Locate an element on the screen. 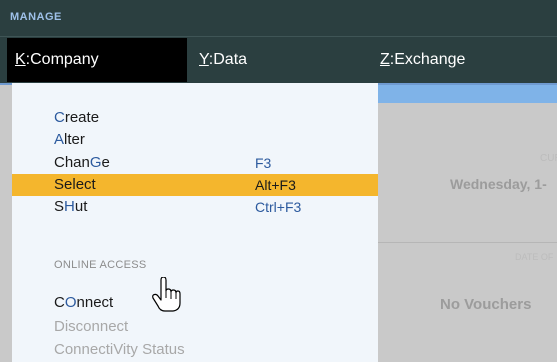  current-period-label: CURR is located at coordinates (548, 158).